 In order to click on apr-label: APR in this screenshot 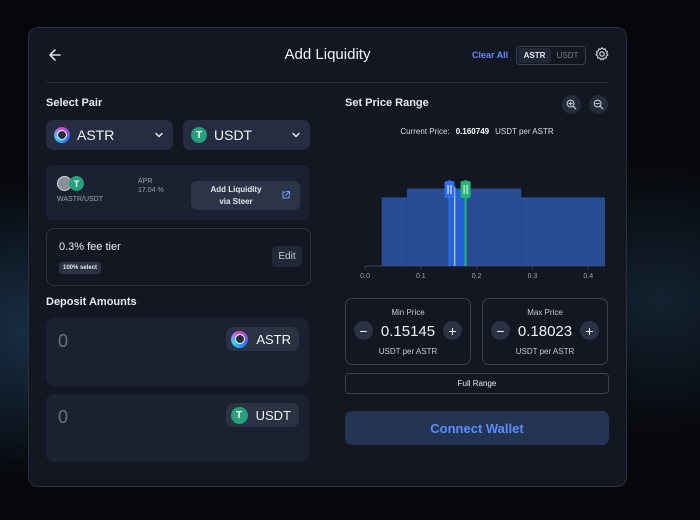, I will do `click(145, 181)`.